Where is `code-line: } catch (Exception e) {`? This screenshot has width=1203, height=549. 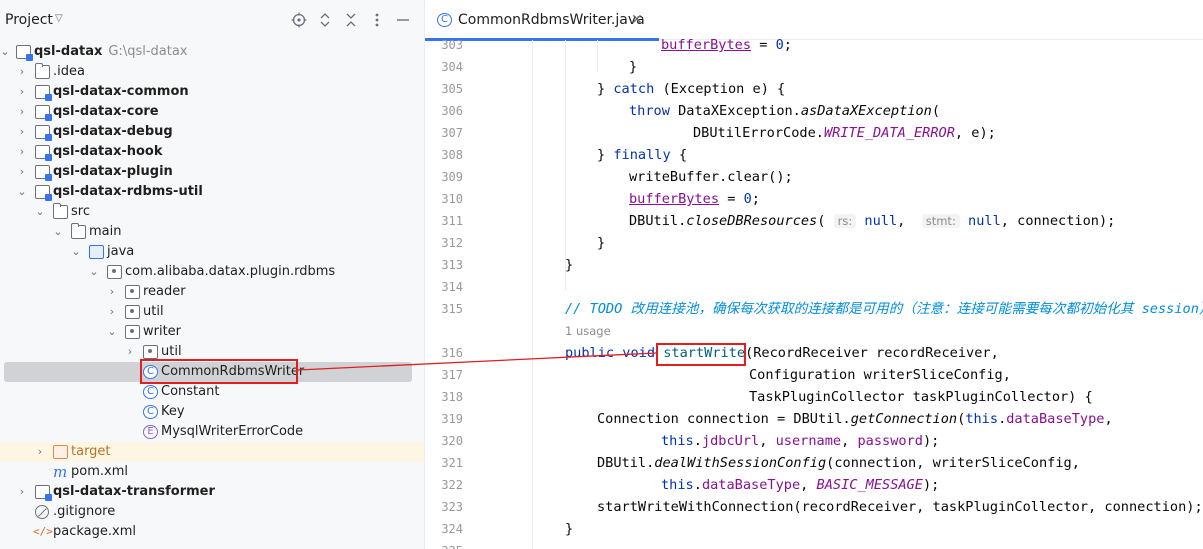
code-line: } catch (Exception e) { is located at coordinates (691, 89).